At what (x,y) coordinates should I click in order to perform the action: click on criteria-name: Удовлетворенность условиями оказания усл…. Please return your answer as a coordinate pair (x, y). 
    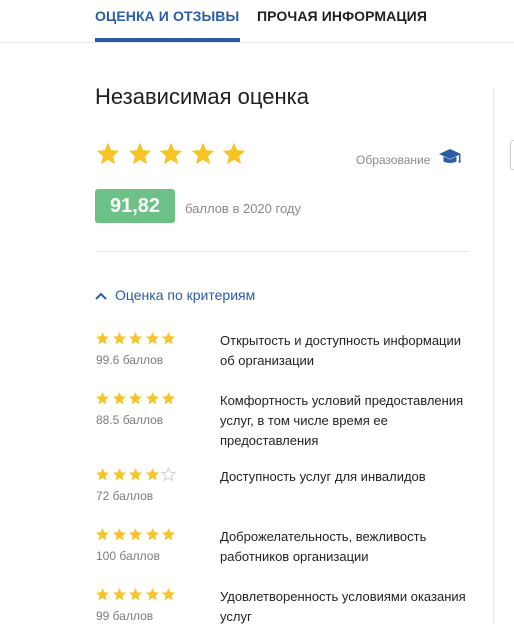
    Looking at the image, I should click on (343, 606).